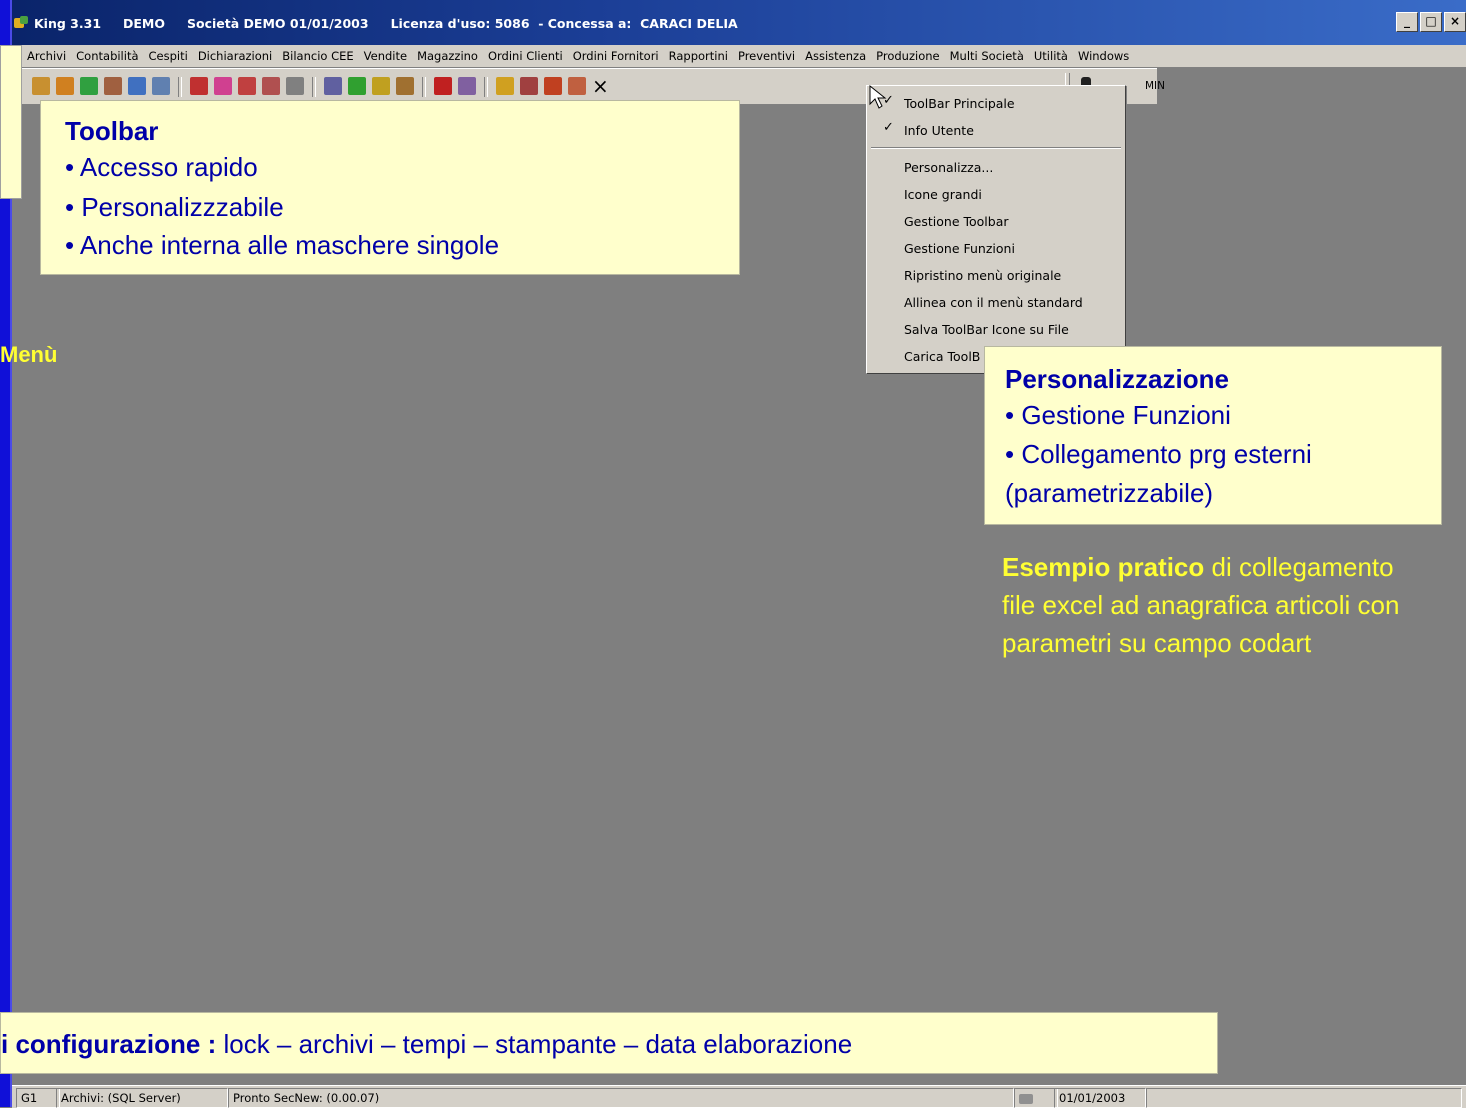 Image resolution: width=1466 pixels, height=1108 pixels. I want to click on status-pane-pronto: Pronto SecNew: (0.00.07), so click(621, 1098).